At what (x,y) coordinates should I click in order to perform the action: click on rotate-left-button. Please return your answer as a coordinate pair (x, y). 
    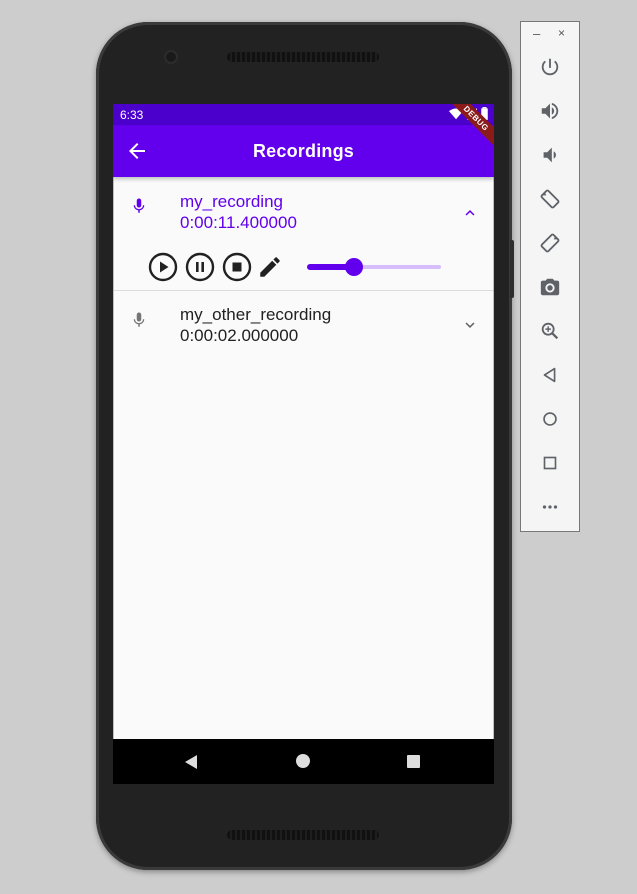
    Looking at the image, I should click on (550, 199).